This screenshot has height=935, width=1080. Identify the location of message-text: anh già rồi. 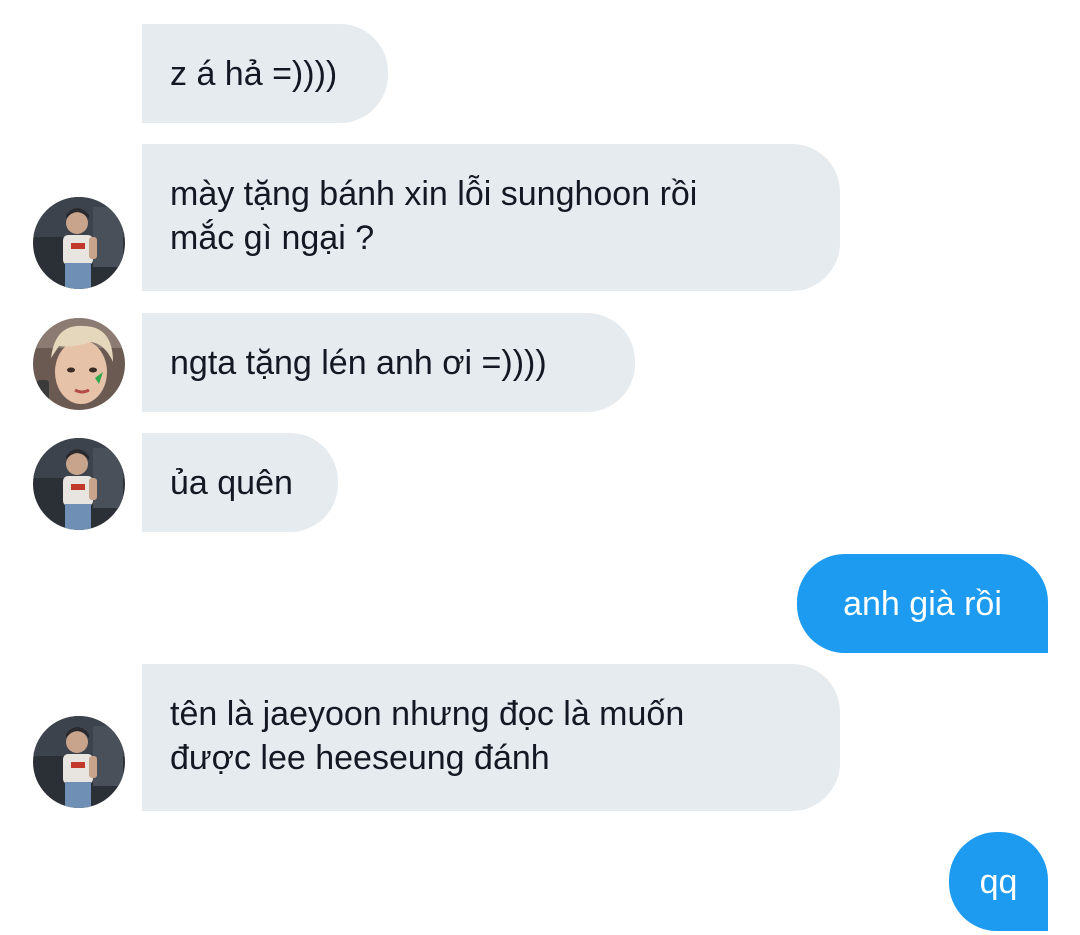
(922, 604).